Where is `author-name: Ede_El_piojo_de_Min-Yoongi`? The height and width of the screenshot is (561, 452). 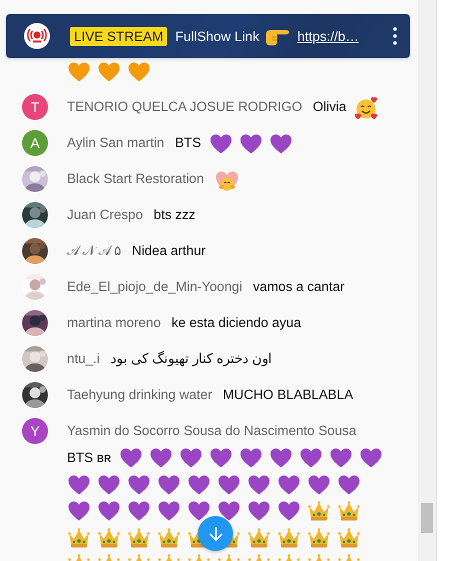 author-name: Ede_El_piojo_de_Min-Yoongi is located at coordinates (154, 286).